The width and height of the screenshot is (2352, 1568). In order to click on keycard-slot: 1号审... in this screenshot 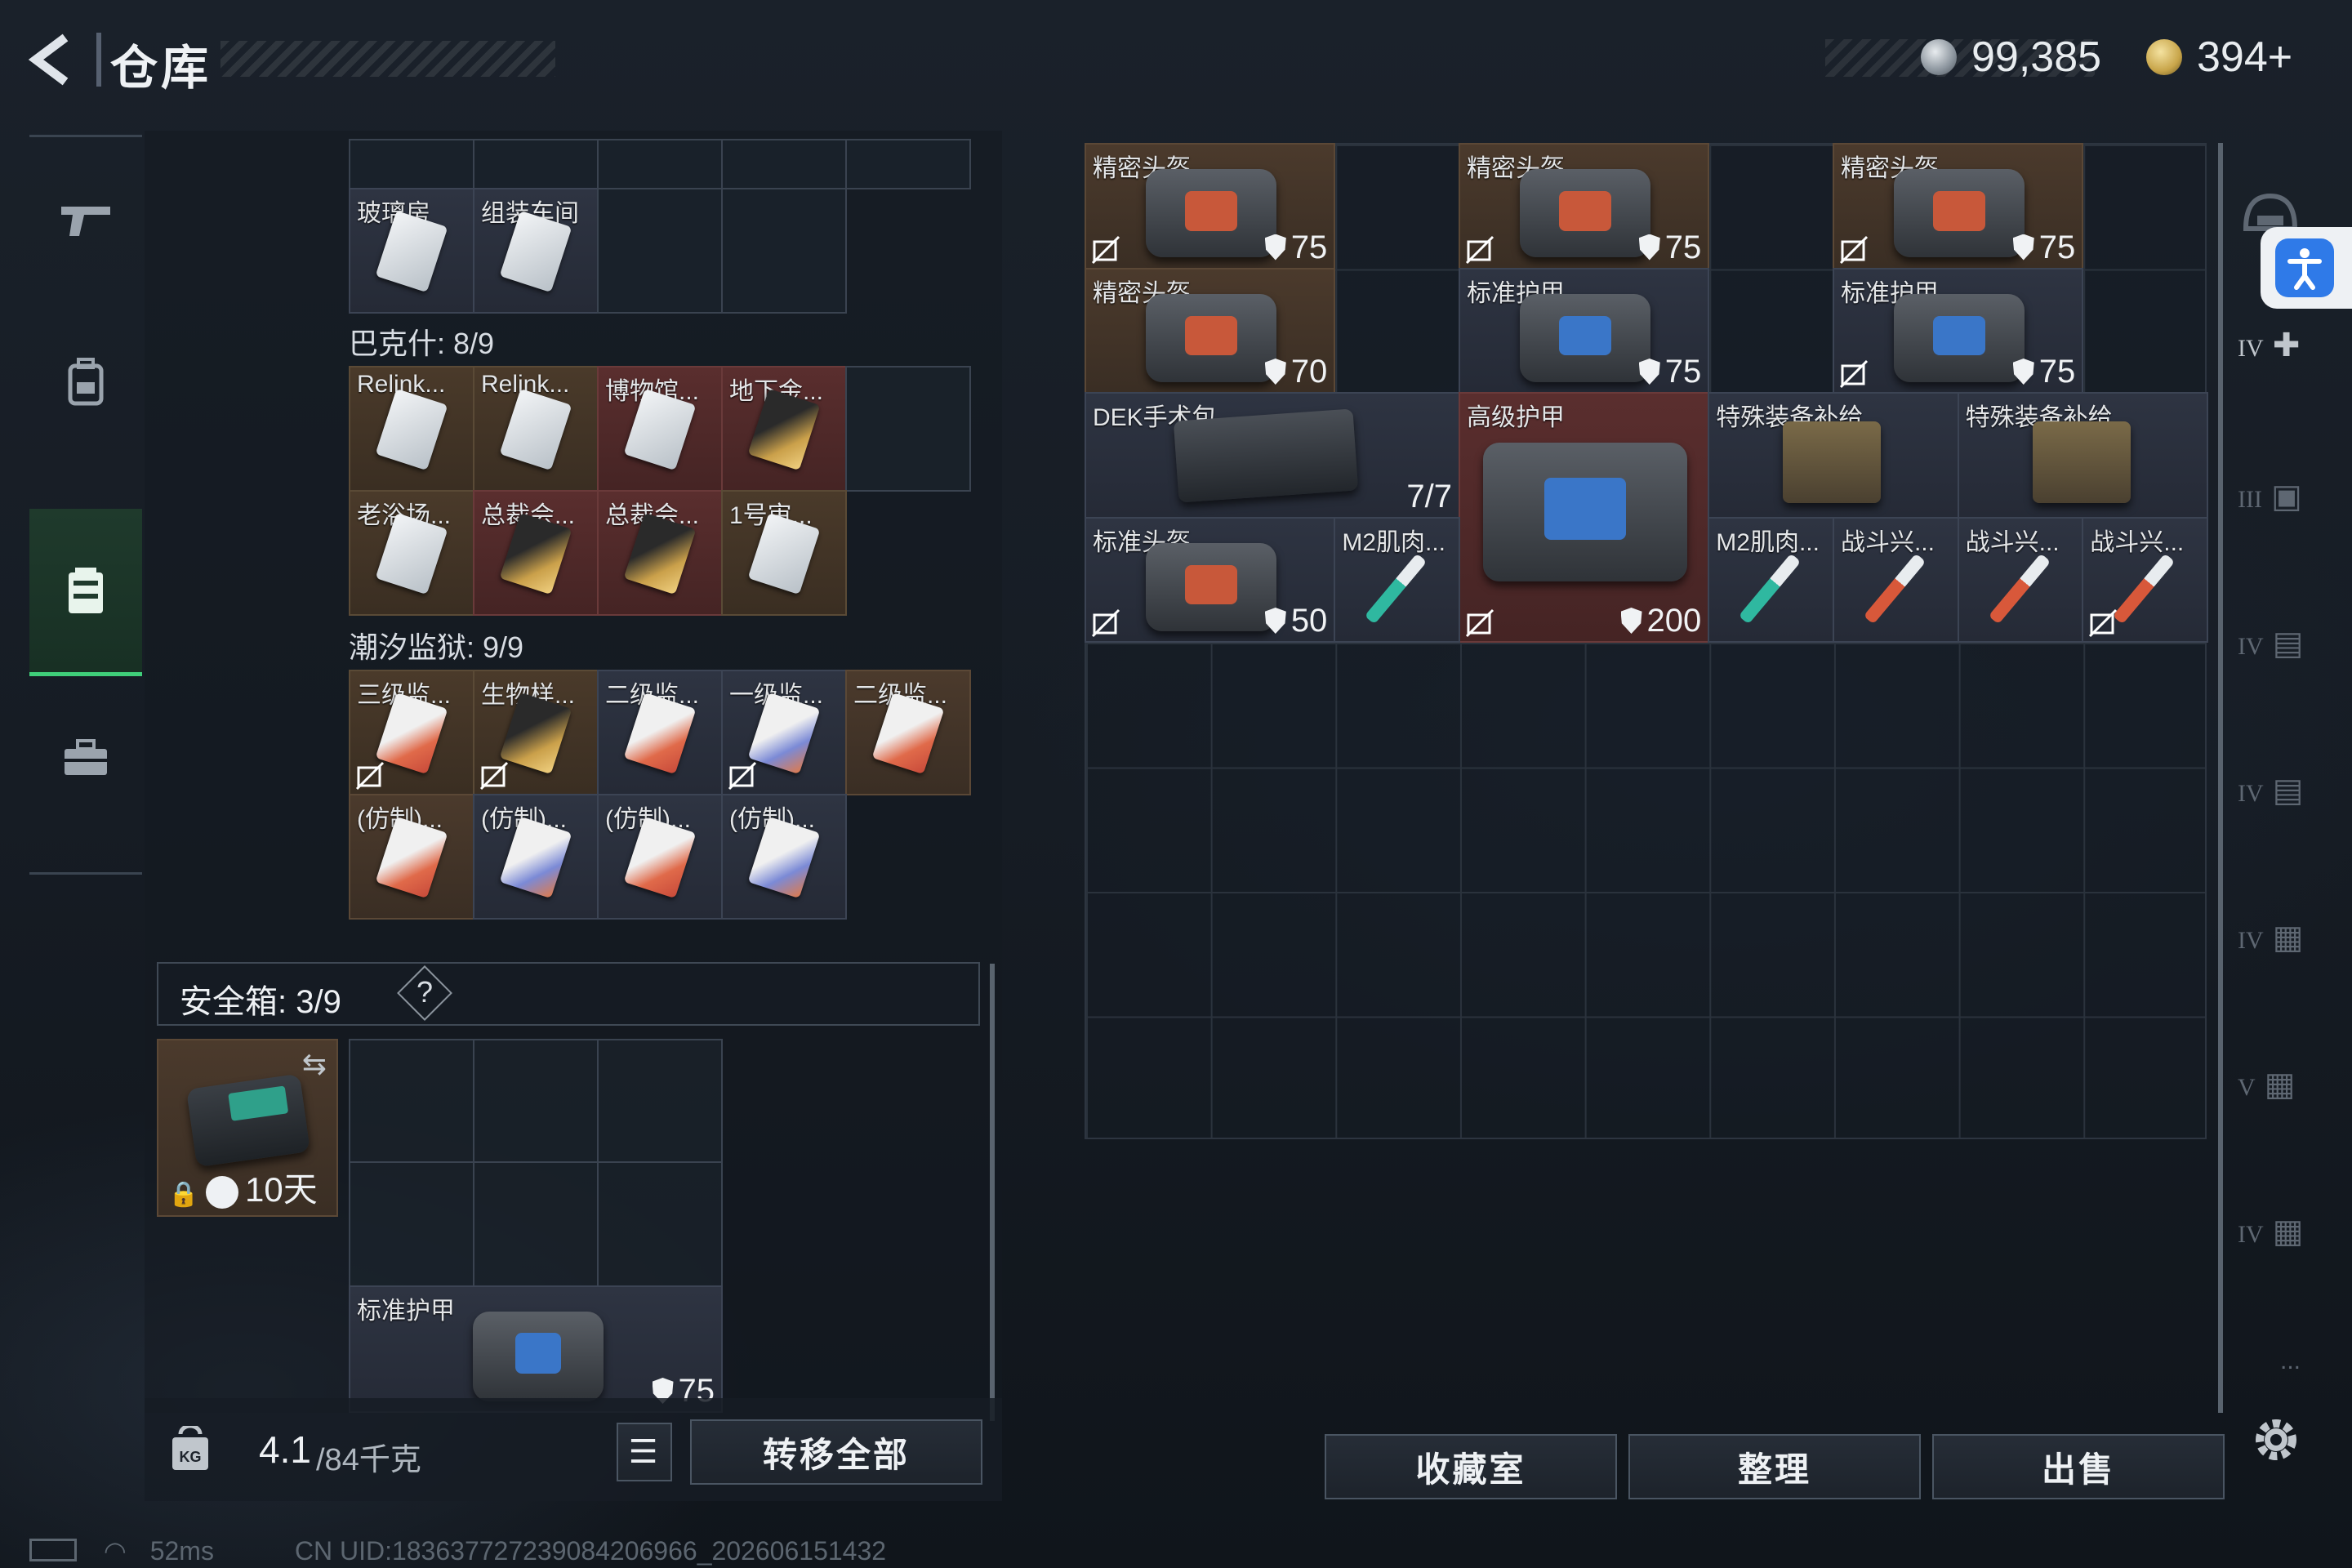, I will do `click(784, 553)`.